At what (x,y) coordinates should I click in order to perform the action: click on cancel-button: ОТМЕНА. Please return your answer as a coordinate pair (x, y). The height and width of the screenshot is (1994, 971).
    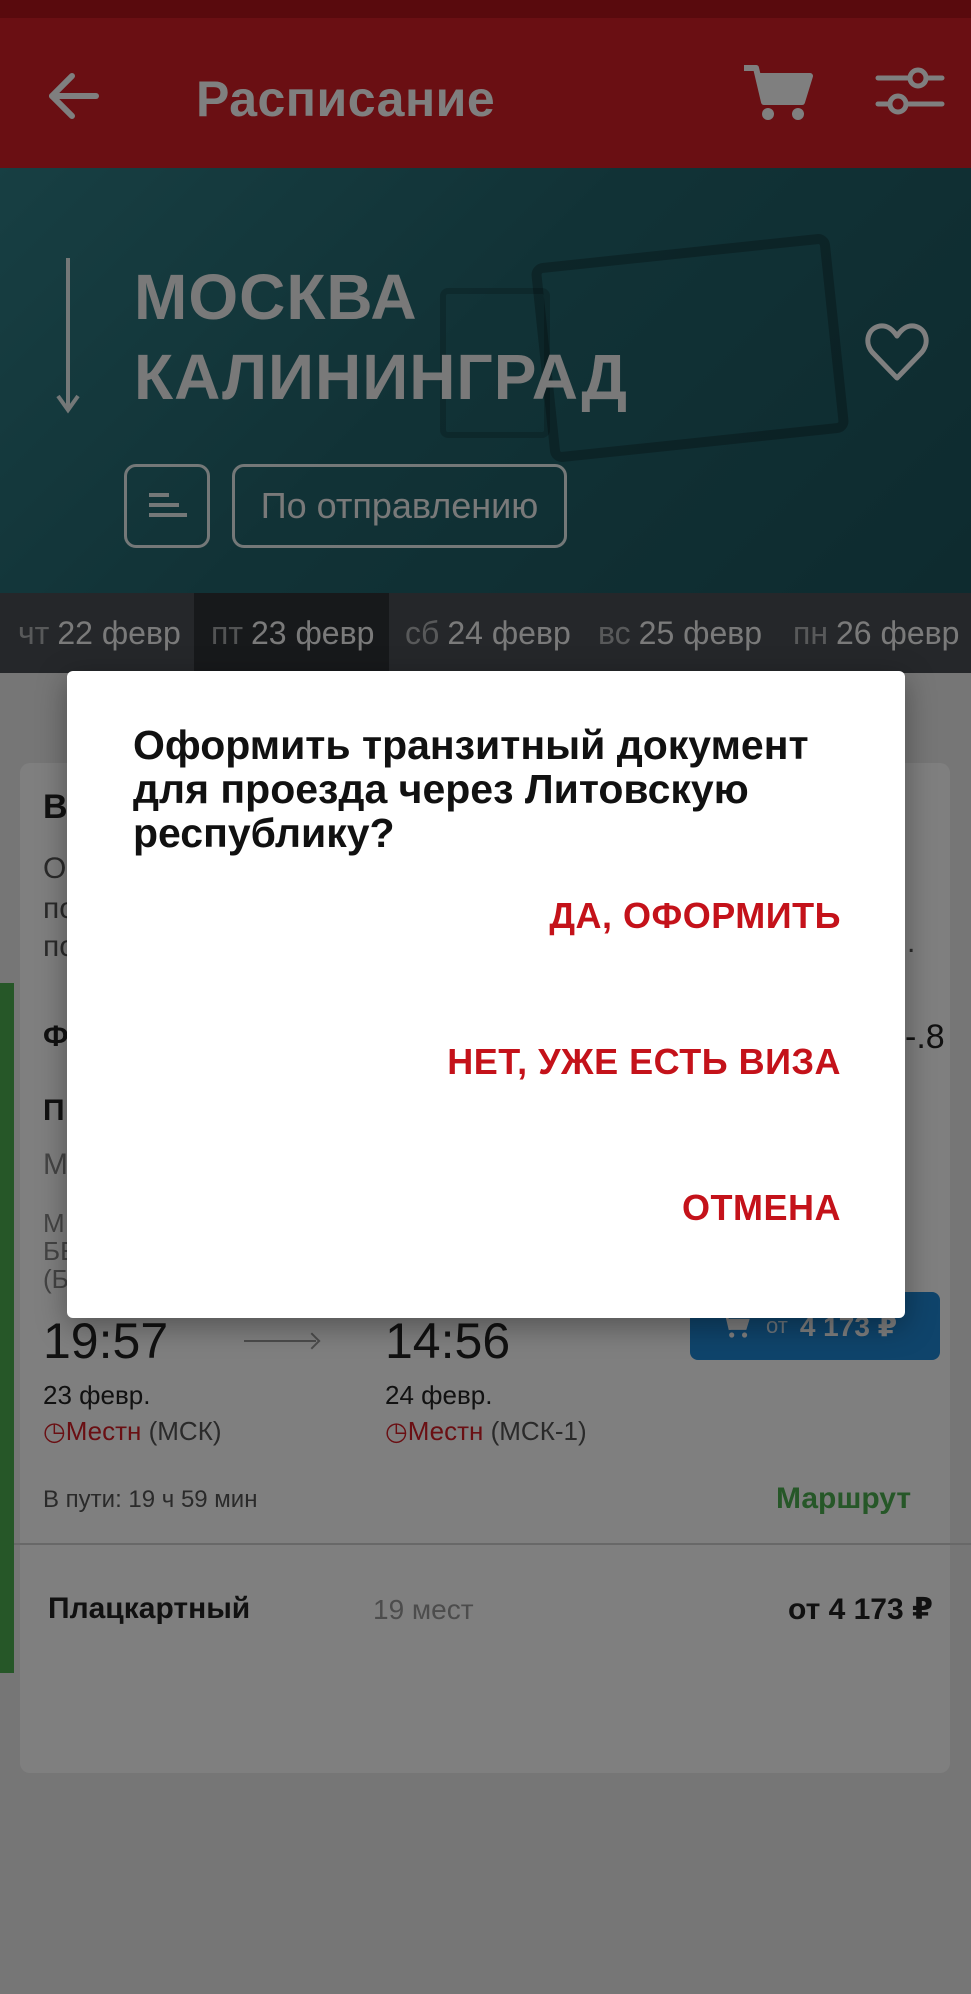
    Looking at the image, I should click on (761, 1208).